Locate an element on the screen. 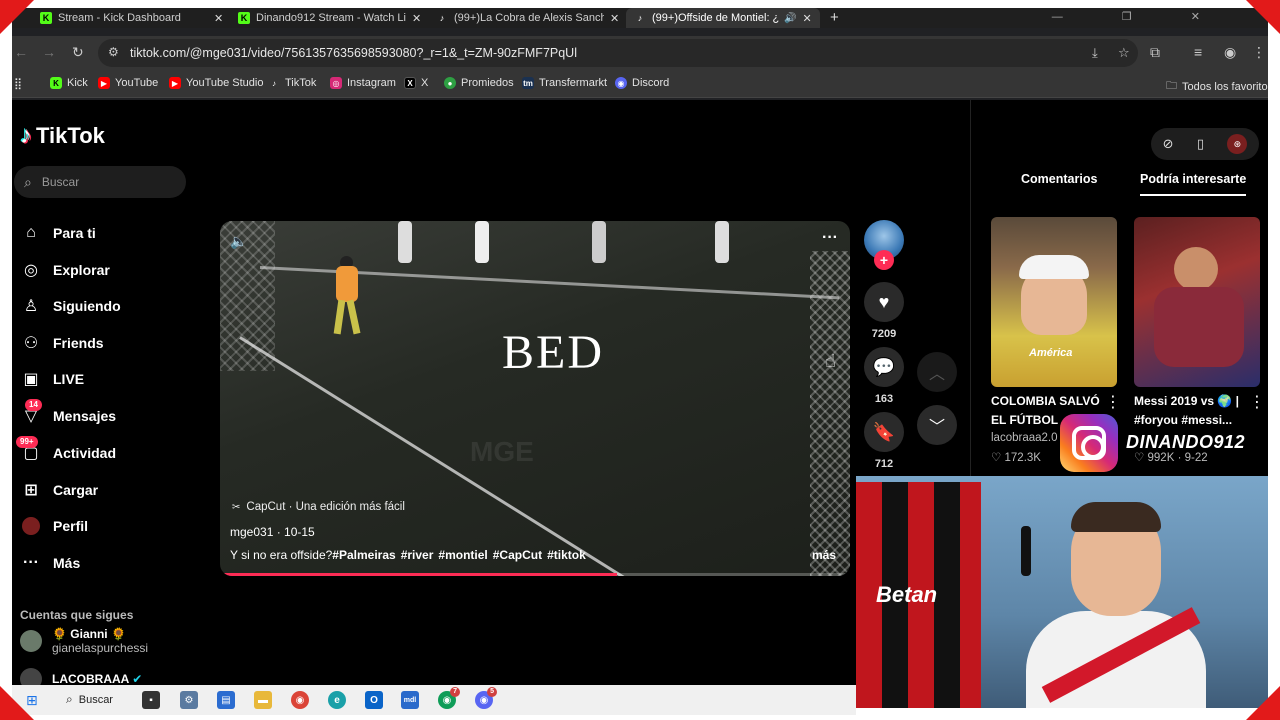 The width and height of the screenshot is (1280, 720). video-author: mge031 · 10-15 is located at coordinates (272, 532).